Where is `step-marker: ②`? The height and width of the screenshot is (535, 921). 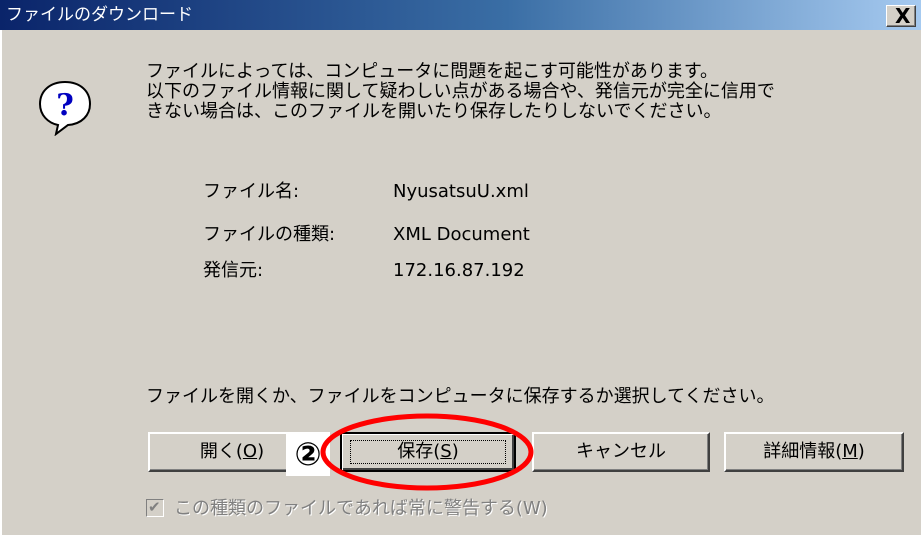 step-marker: ② is located at coordinates (308, 454).